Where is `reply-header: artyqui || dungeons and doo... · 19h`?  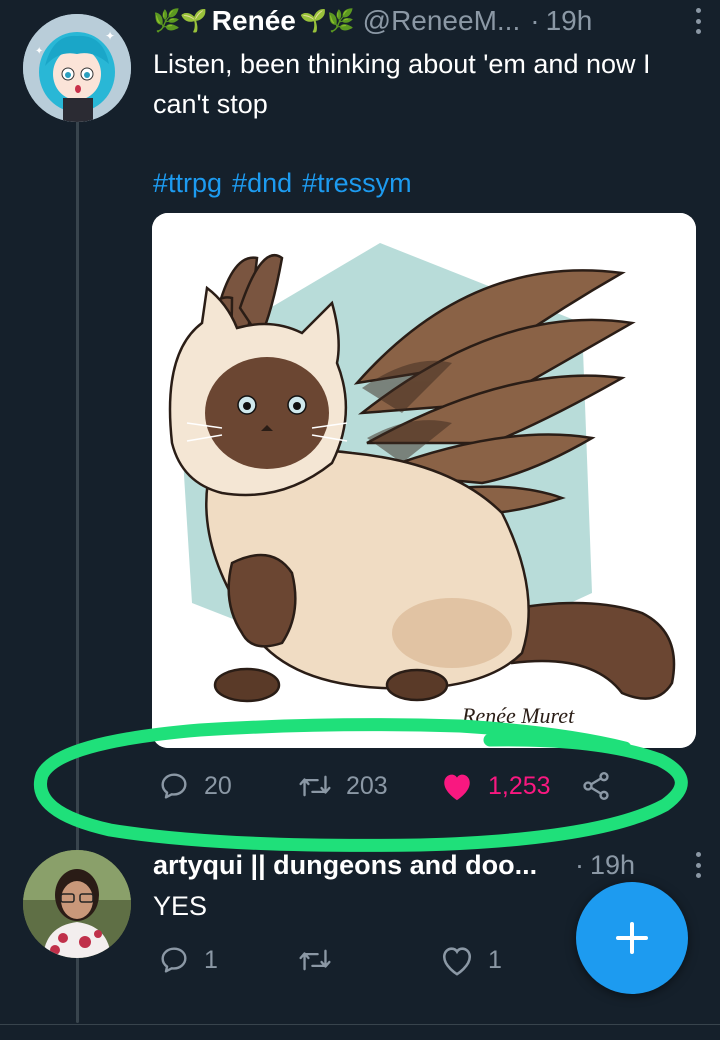 reply-header: artyqui || dungeons and doo... · 19h is located at coordinates (427, 865).